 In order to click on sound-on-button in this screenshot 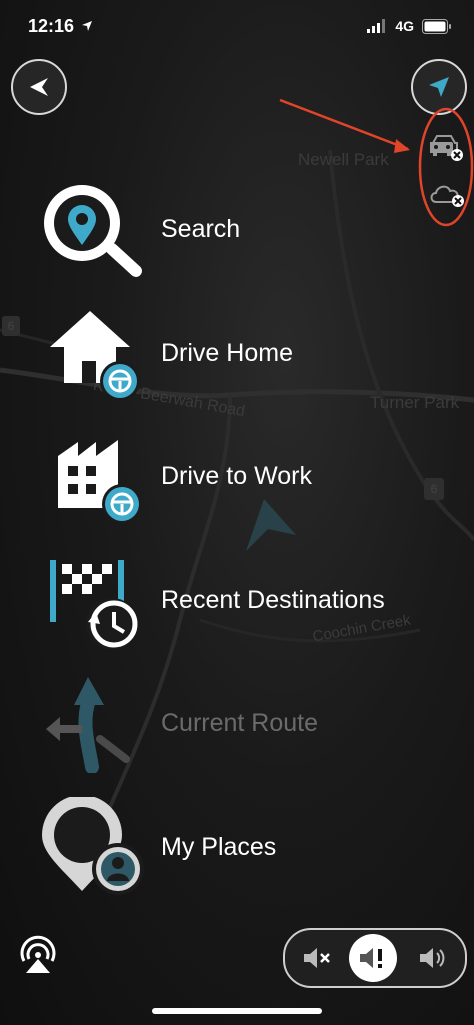, I will do `click(433, 958)`.